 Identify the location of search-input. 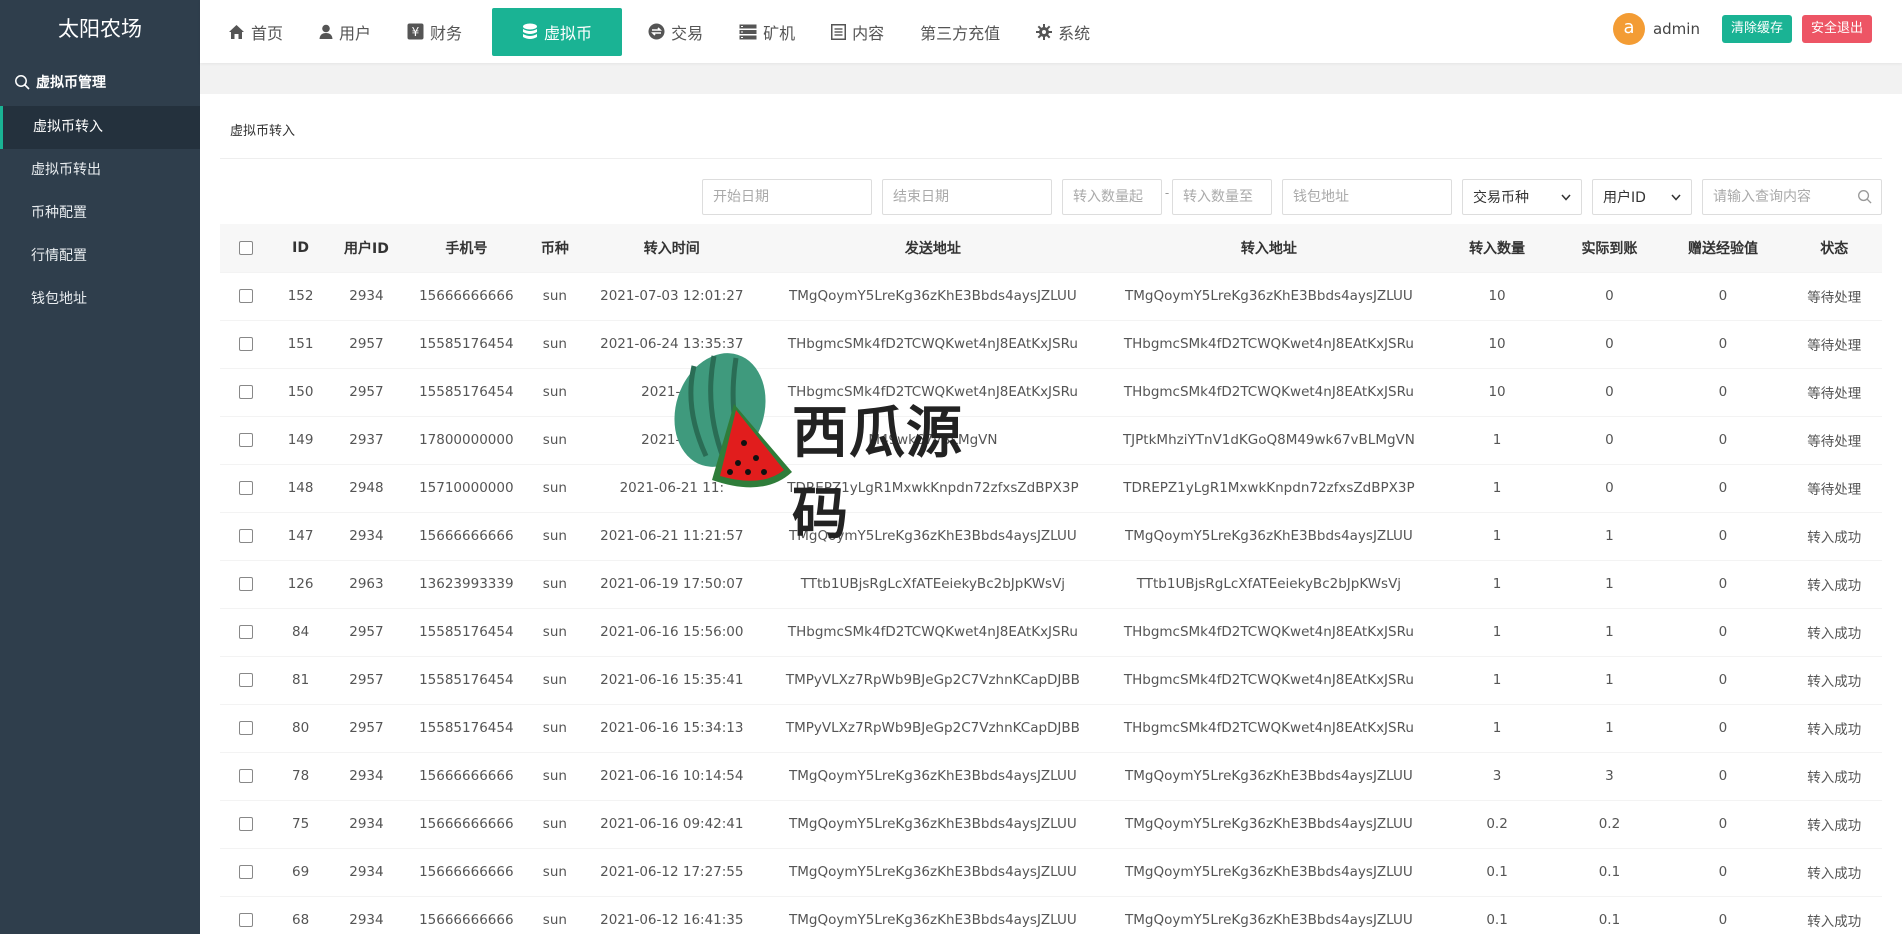
(1792, 197).